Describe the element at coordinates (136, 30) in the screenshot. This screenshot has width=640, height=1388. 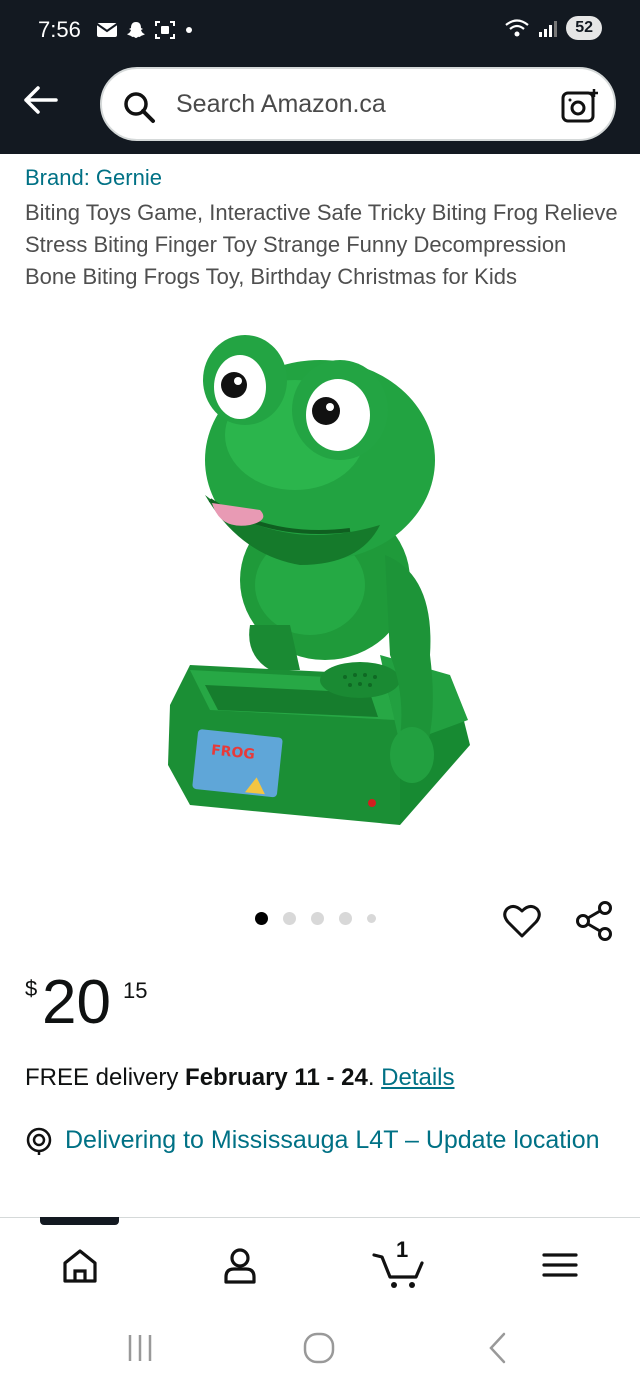
I see `snapchat-icon` at that location.